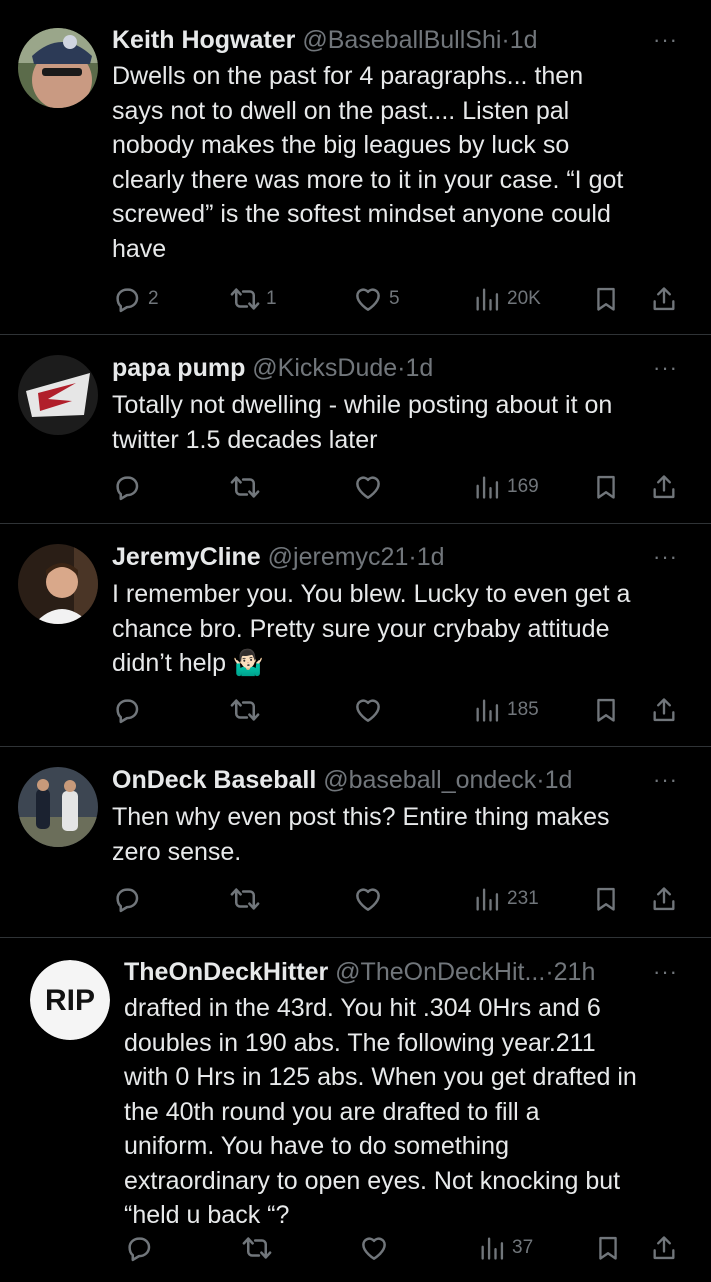 Image resolution: width=711 pixels, height=1282 pixels. What do you see at coordinates (575, 972) in the screenshot?
I see `timestamp: 21h` at bounding box center [575, 972].